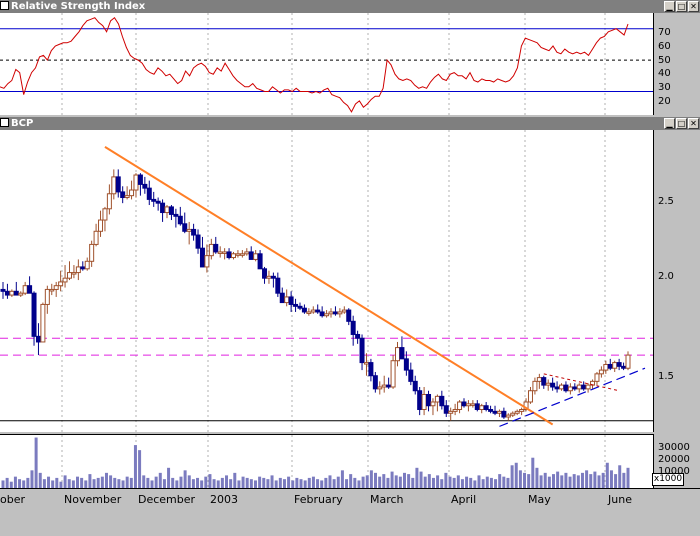 Image resolution: width=700 pixels, height=536 pixels. Describe the element at coordinates (664, 87) in the screenshot. I see `rsi-tick-label: 30` at that location.